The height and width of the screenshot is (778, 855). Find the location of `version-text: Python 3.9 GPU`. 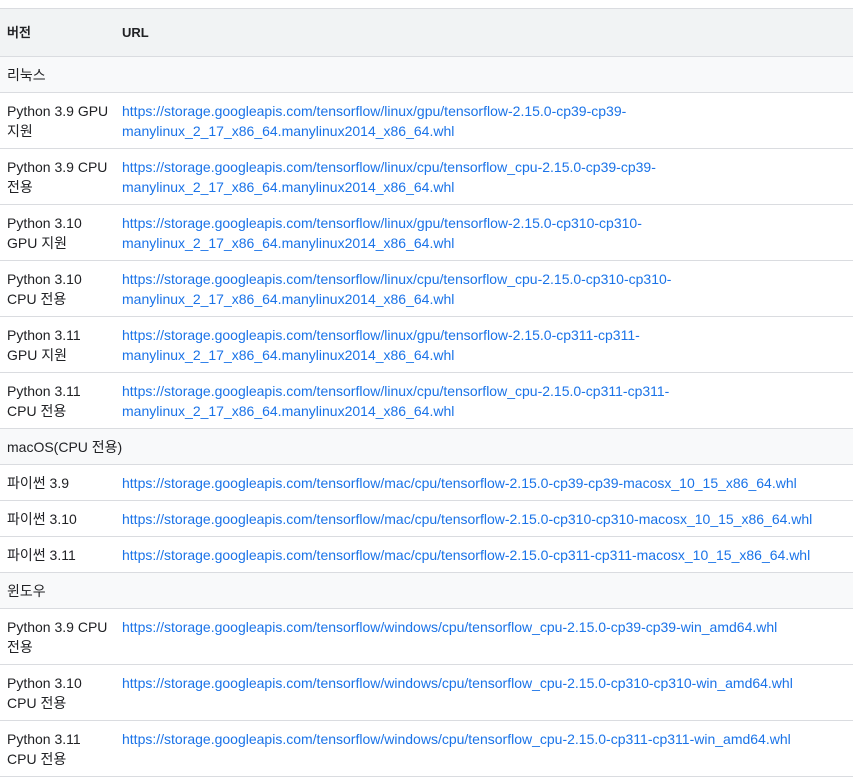

version-text: Python 3.9 GPU is located at coordinates (58, 111).